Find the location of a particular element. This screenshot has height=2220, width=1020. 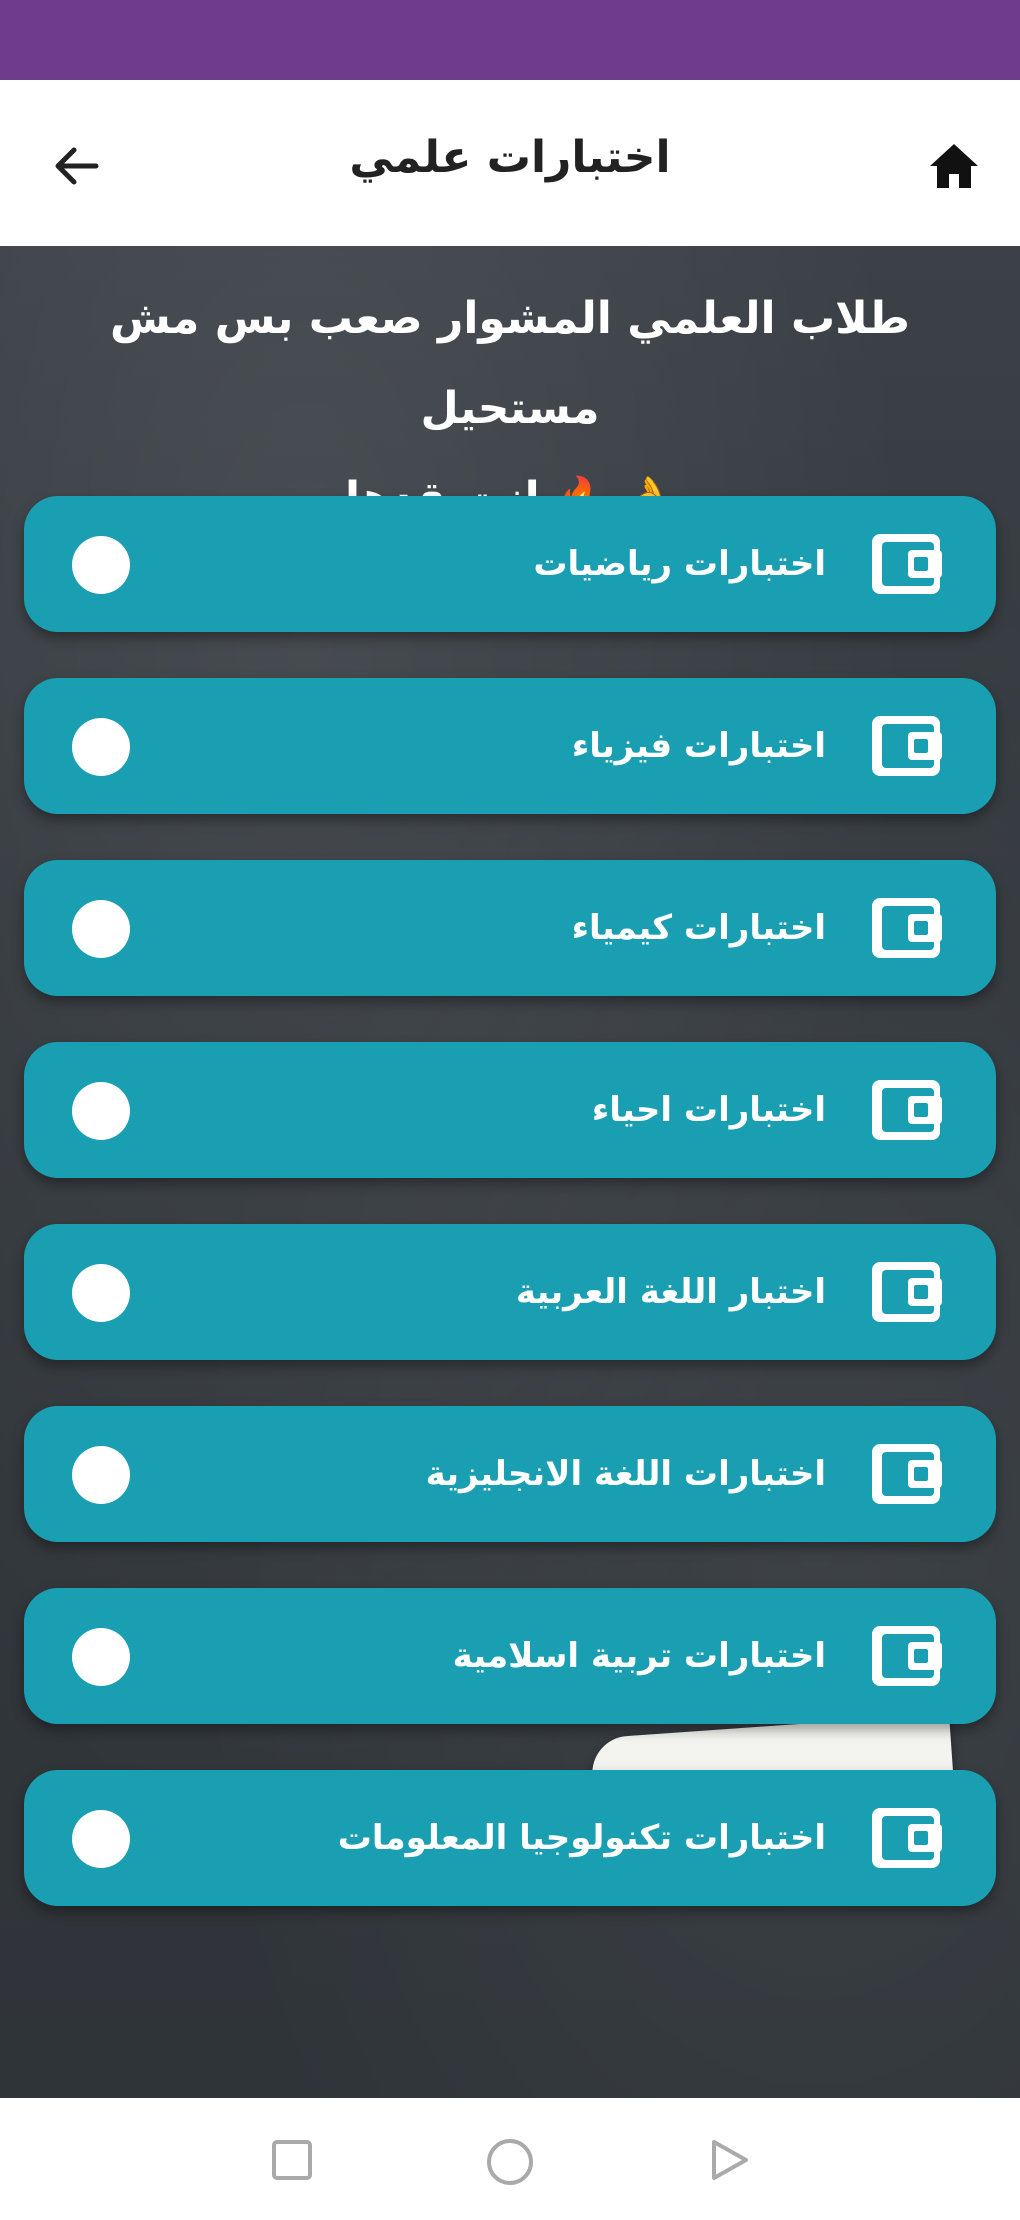

circle-icon is located at coordinates (510, 2164).